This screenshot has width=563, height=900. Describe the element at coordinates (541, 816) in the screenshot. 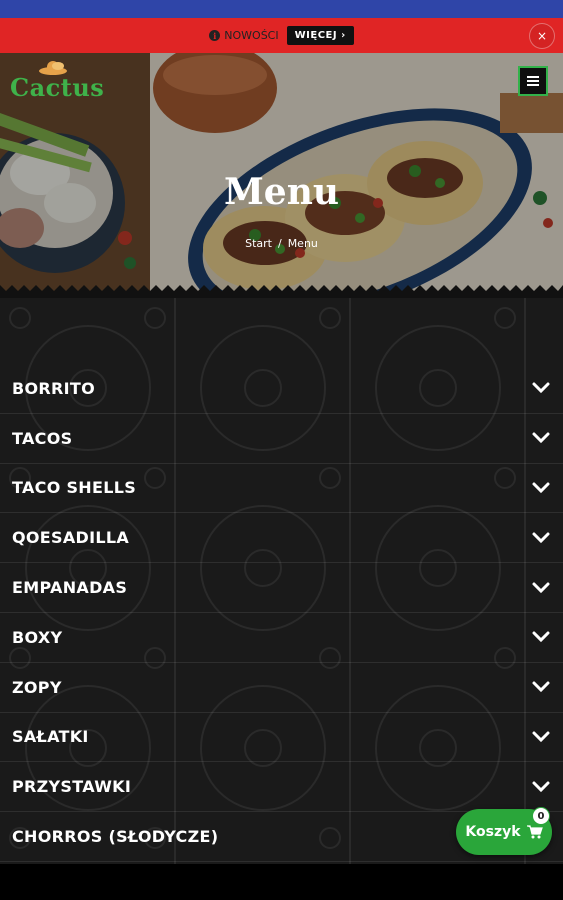

I see `cart-count-badge: 0` at that location.